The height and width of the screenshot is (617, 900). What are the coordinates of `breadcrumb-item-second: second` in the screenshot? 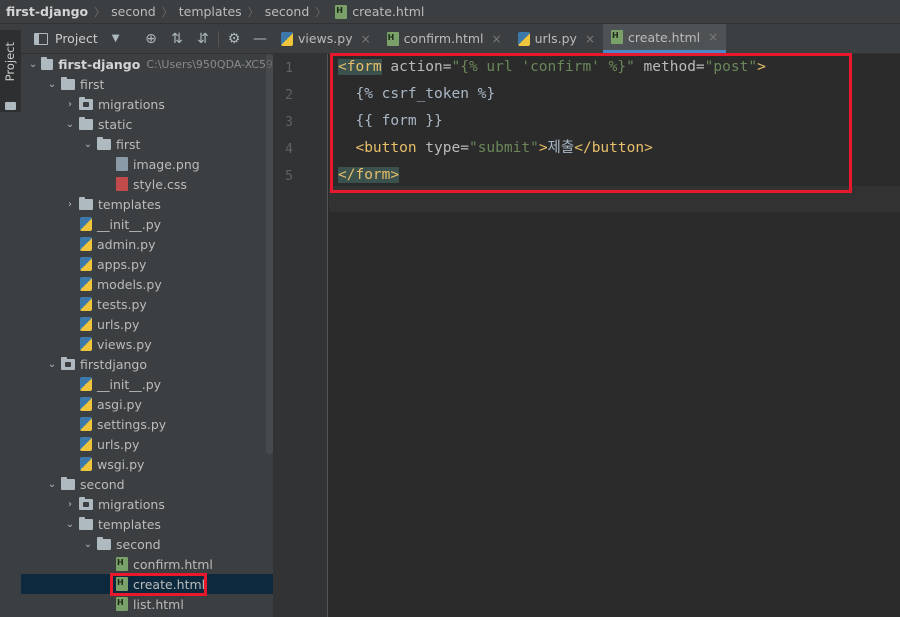 It's located at (133, 11).